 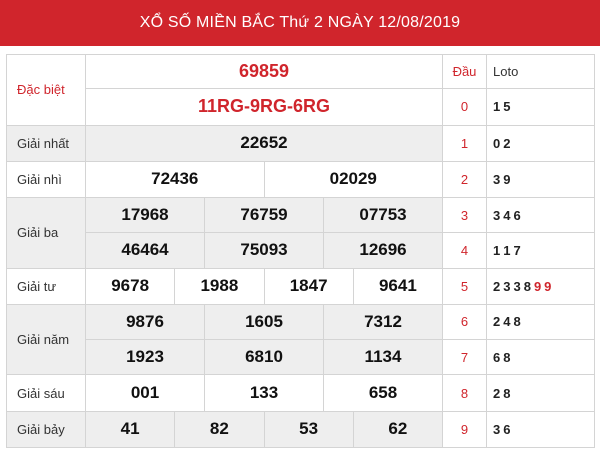 I want to click on fourth-prize-value: 1847, so click(x=308, y=286).